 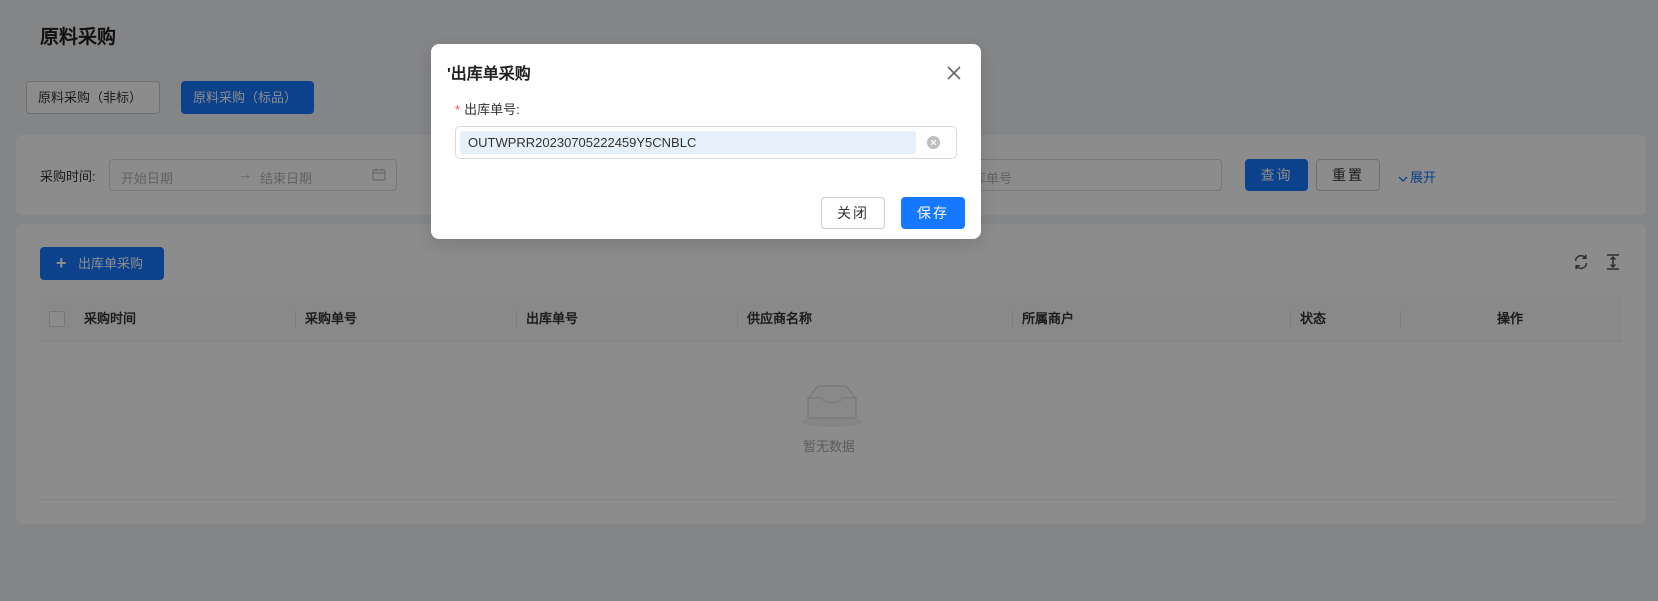 I want to click on out-no-field-value: OUTWPRR20230705222459Y5CNBLC, so click(x=688, y=142).